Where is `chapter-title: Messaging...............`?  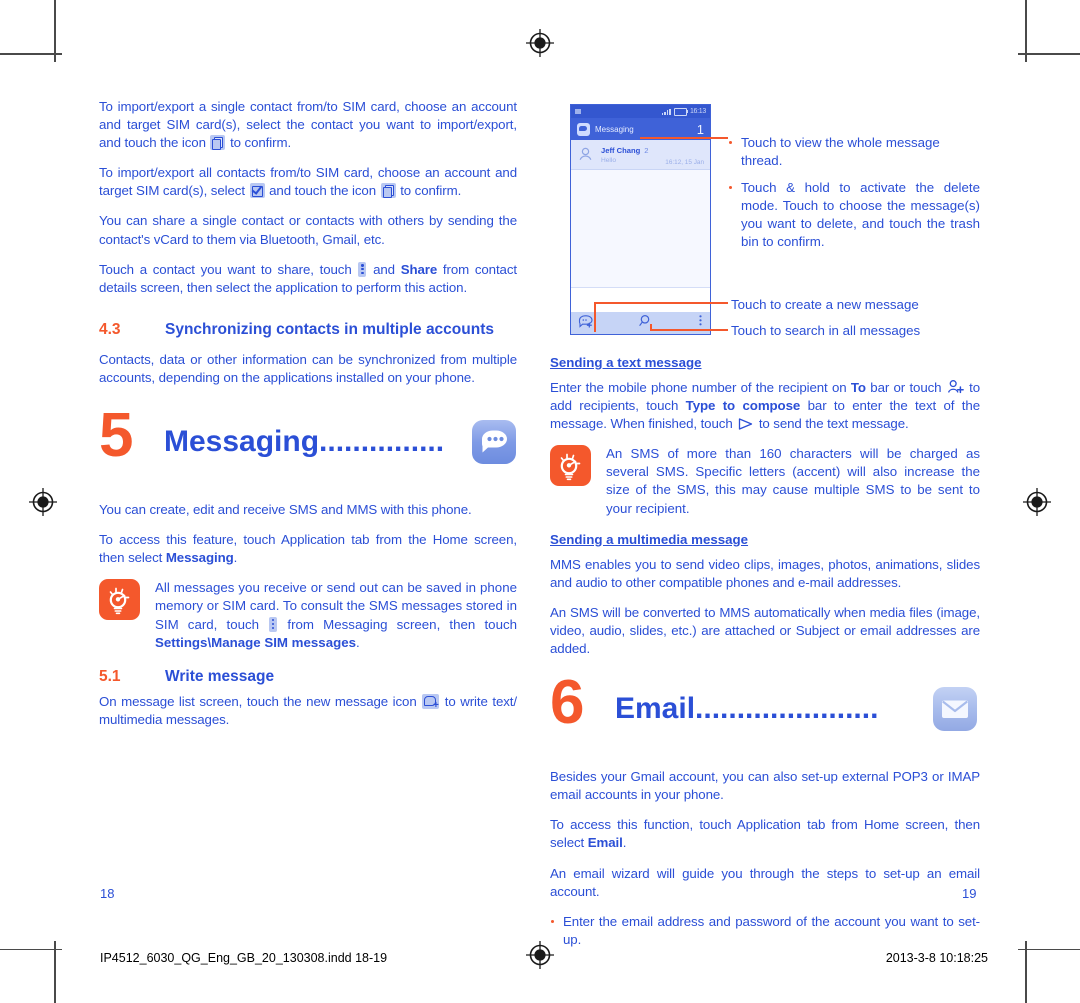
chapter-title: Messaging............... is located at coordinates (304, 442).